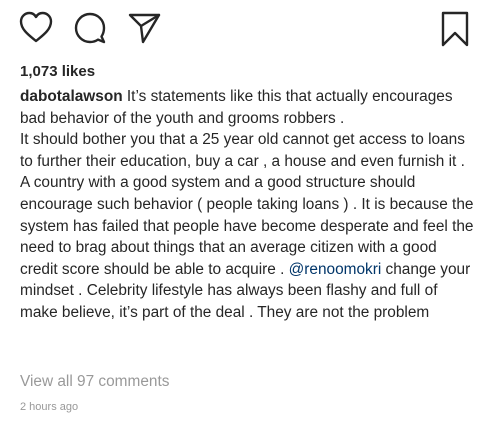 This screenshot has height=429, width=490. Describe the element at coordinates (57, 71) in the screenshot. I see `likes-count: 1,073 likes` at that location.